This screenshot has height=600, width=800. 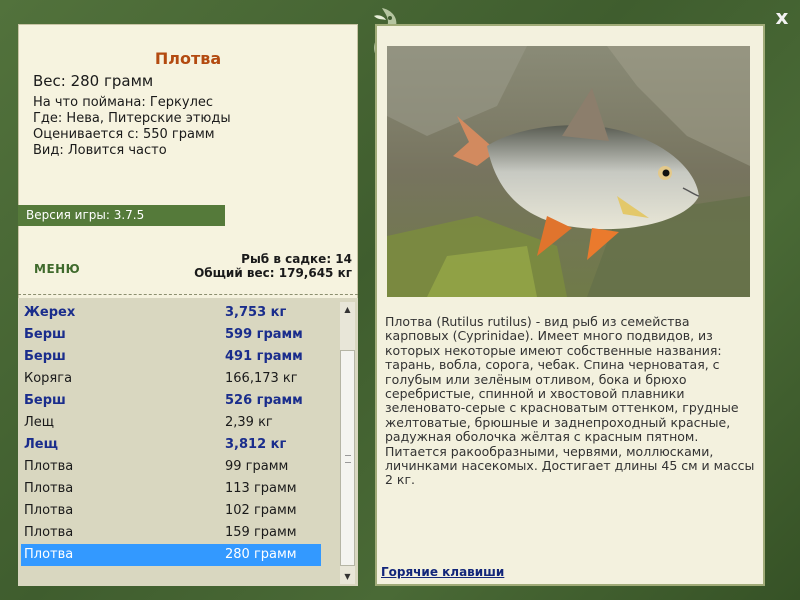 What do you see at coordinates (442, 572) in the screenshot?
I see `hotkeys-link: Горячие клавиши` at bounding box center [442, 572].